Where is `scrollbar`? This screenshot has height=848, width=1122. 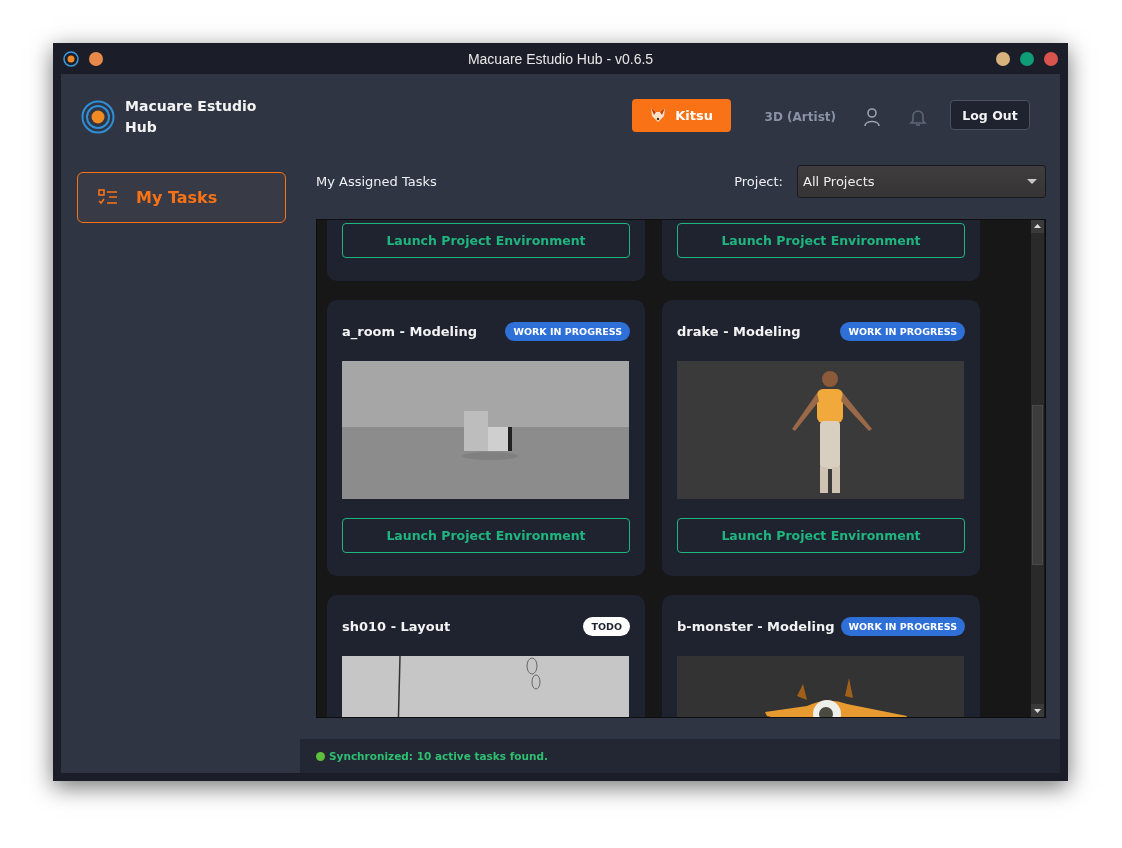 scrollbar is located at coordinates (1037, 468).